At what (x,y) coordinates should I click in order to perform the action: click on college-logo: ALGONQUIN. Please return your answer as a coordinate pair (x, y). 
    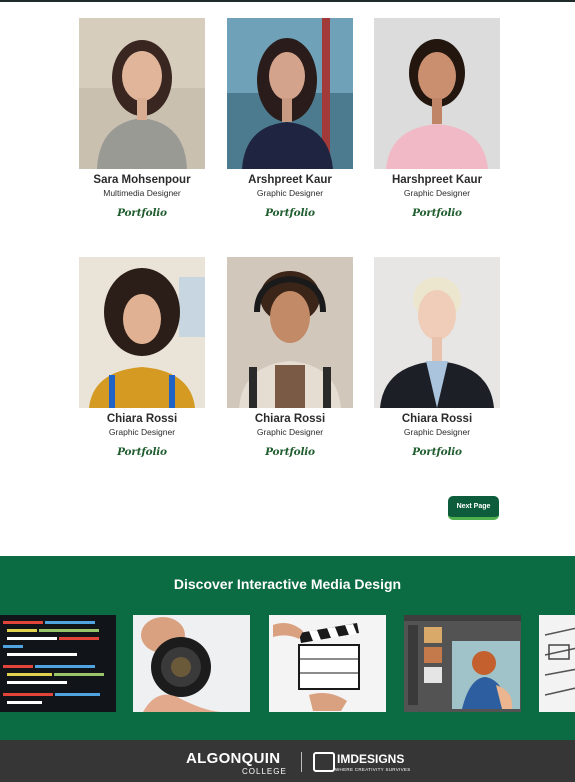
    Looking at the image, I should click on (233, 758).